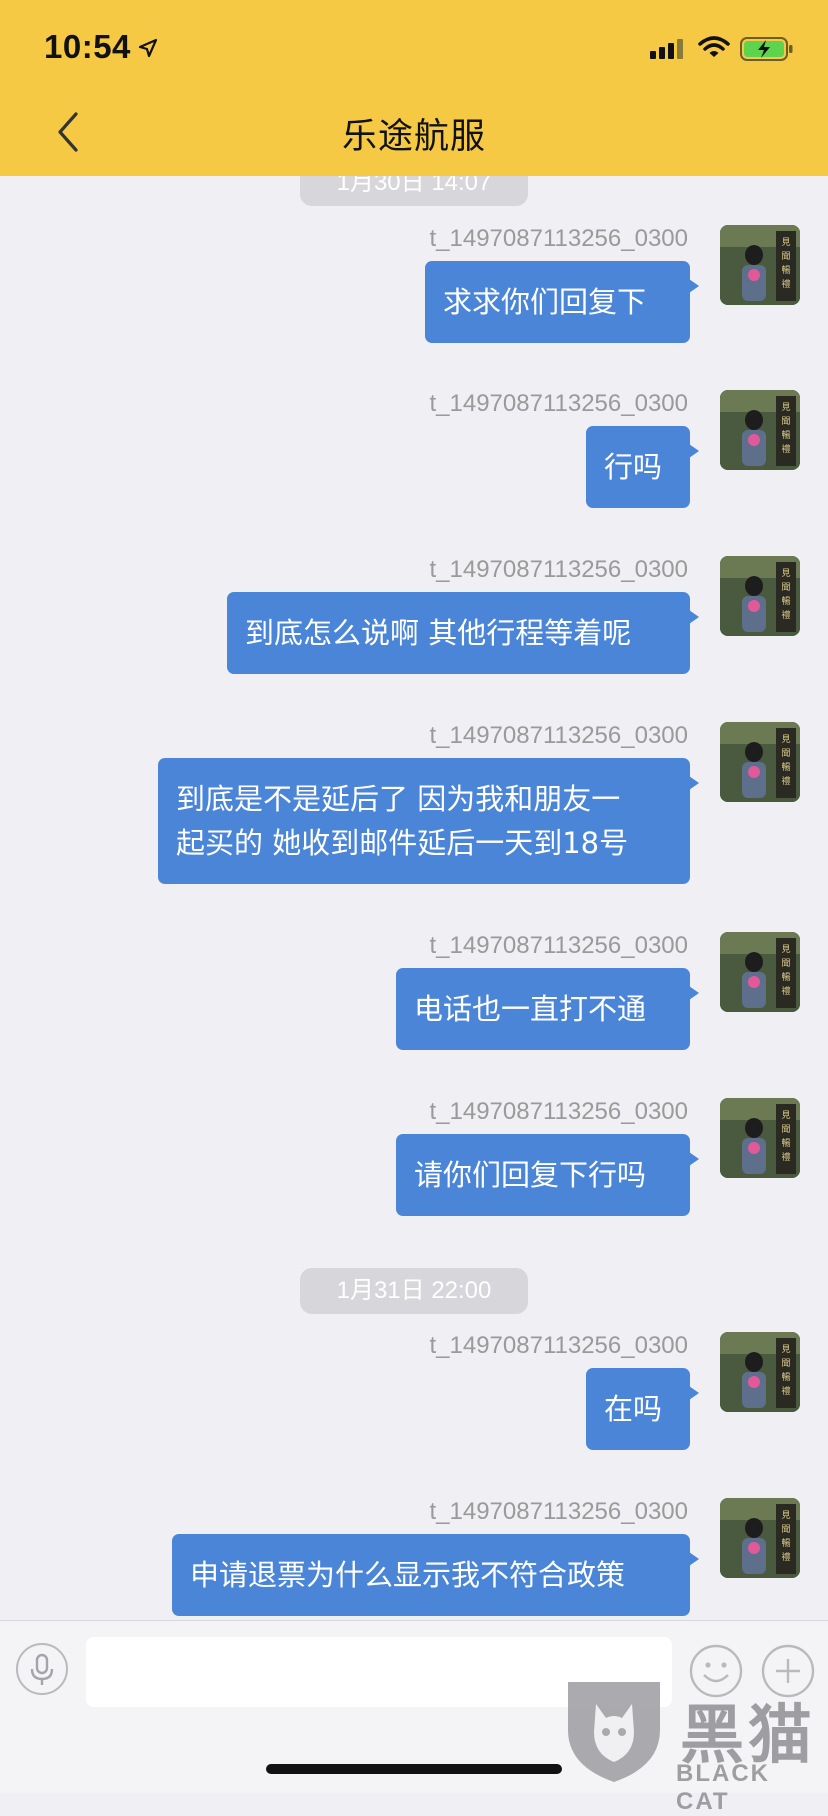 The height and width of the screenshot is (1816, 828). What do you see at coordinates (723, 1787) in the screenshot?
I see `watermark-subtext: BLACK CAT` at bounding box center [723, 1787].